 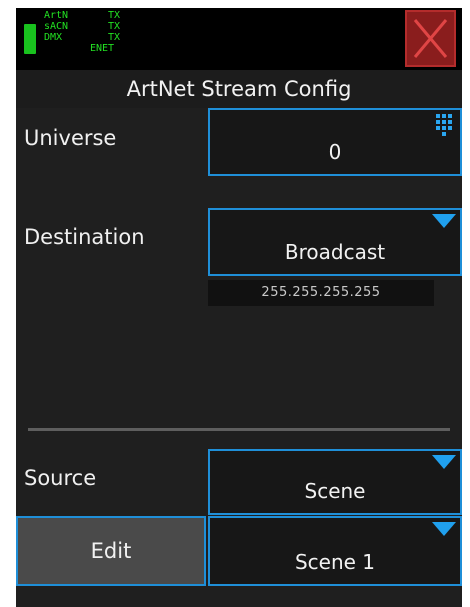 I want to click on status-artnet-state: TX, so click(x=114, y=15).